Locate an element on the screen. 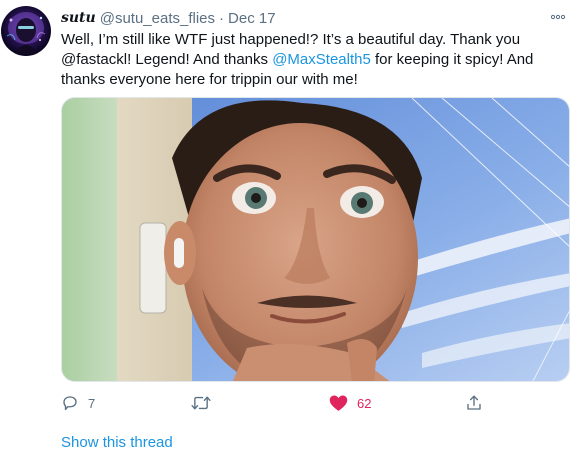 The height and width of the screenshot is (451, 582). like-count: 62 is located at coordinates (364, 403).